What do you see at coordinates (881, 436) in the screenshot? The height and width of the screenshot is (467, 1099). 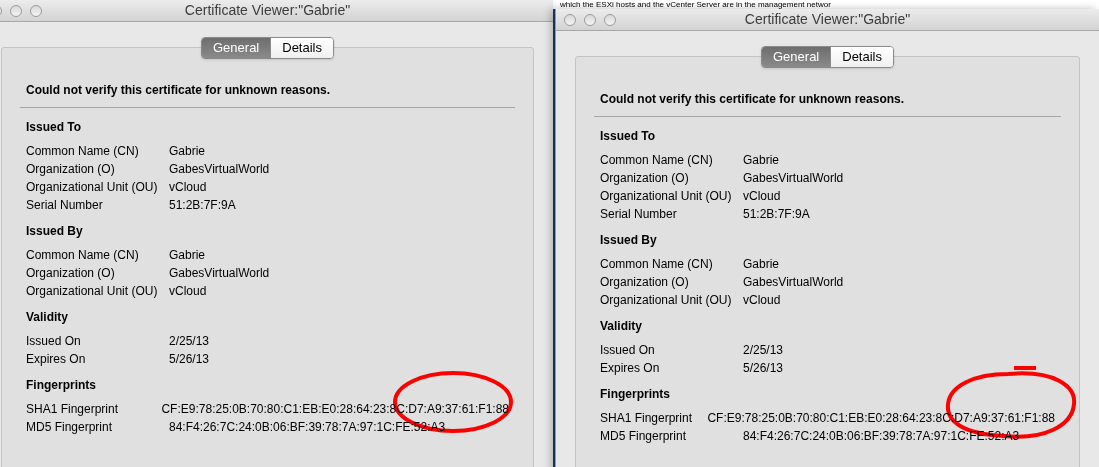 I see `field-value: 84:F4:26:7C:24:0B:06:BF:39:78:7A:97:1C:FE:52:A3` at bounding box center [881, 436].